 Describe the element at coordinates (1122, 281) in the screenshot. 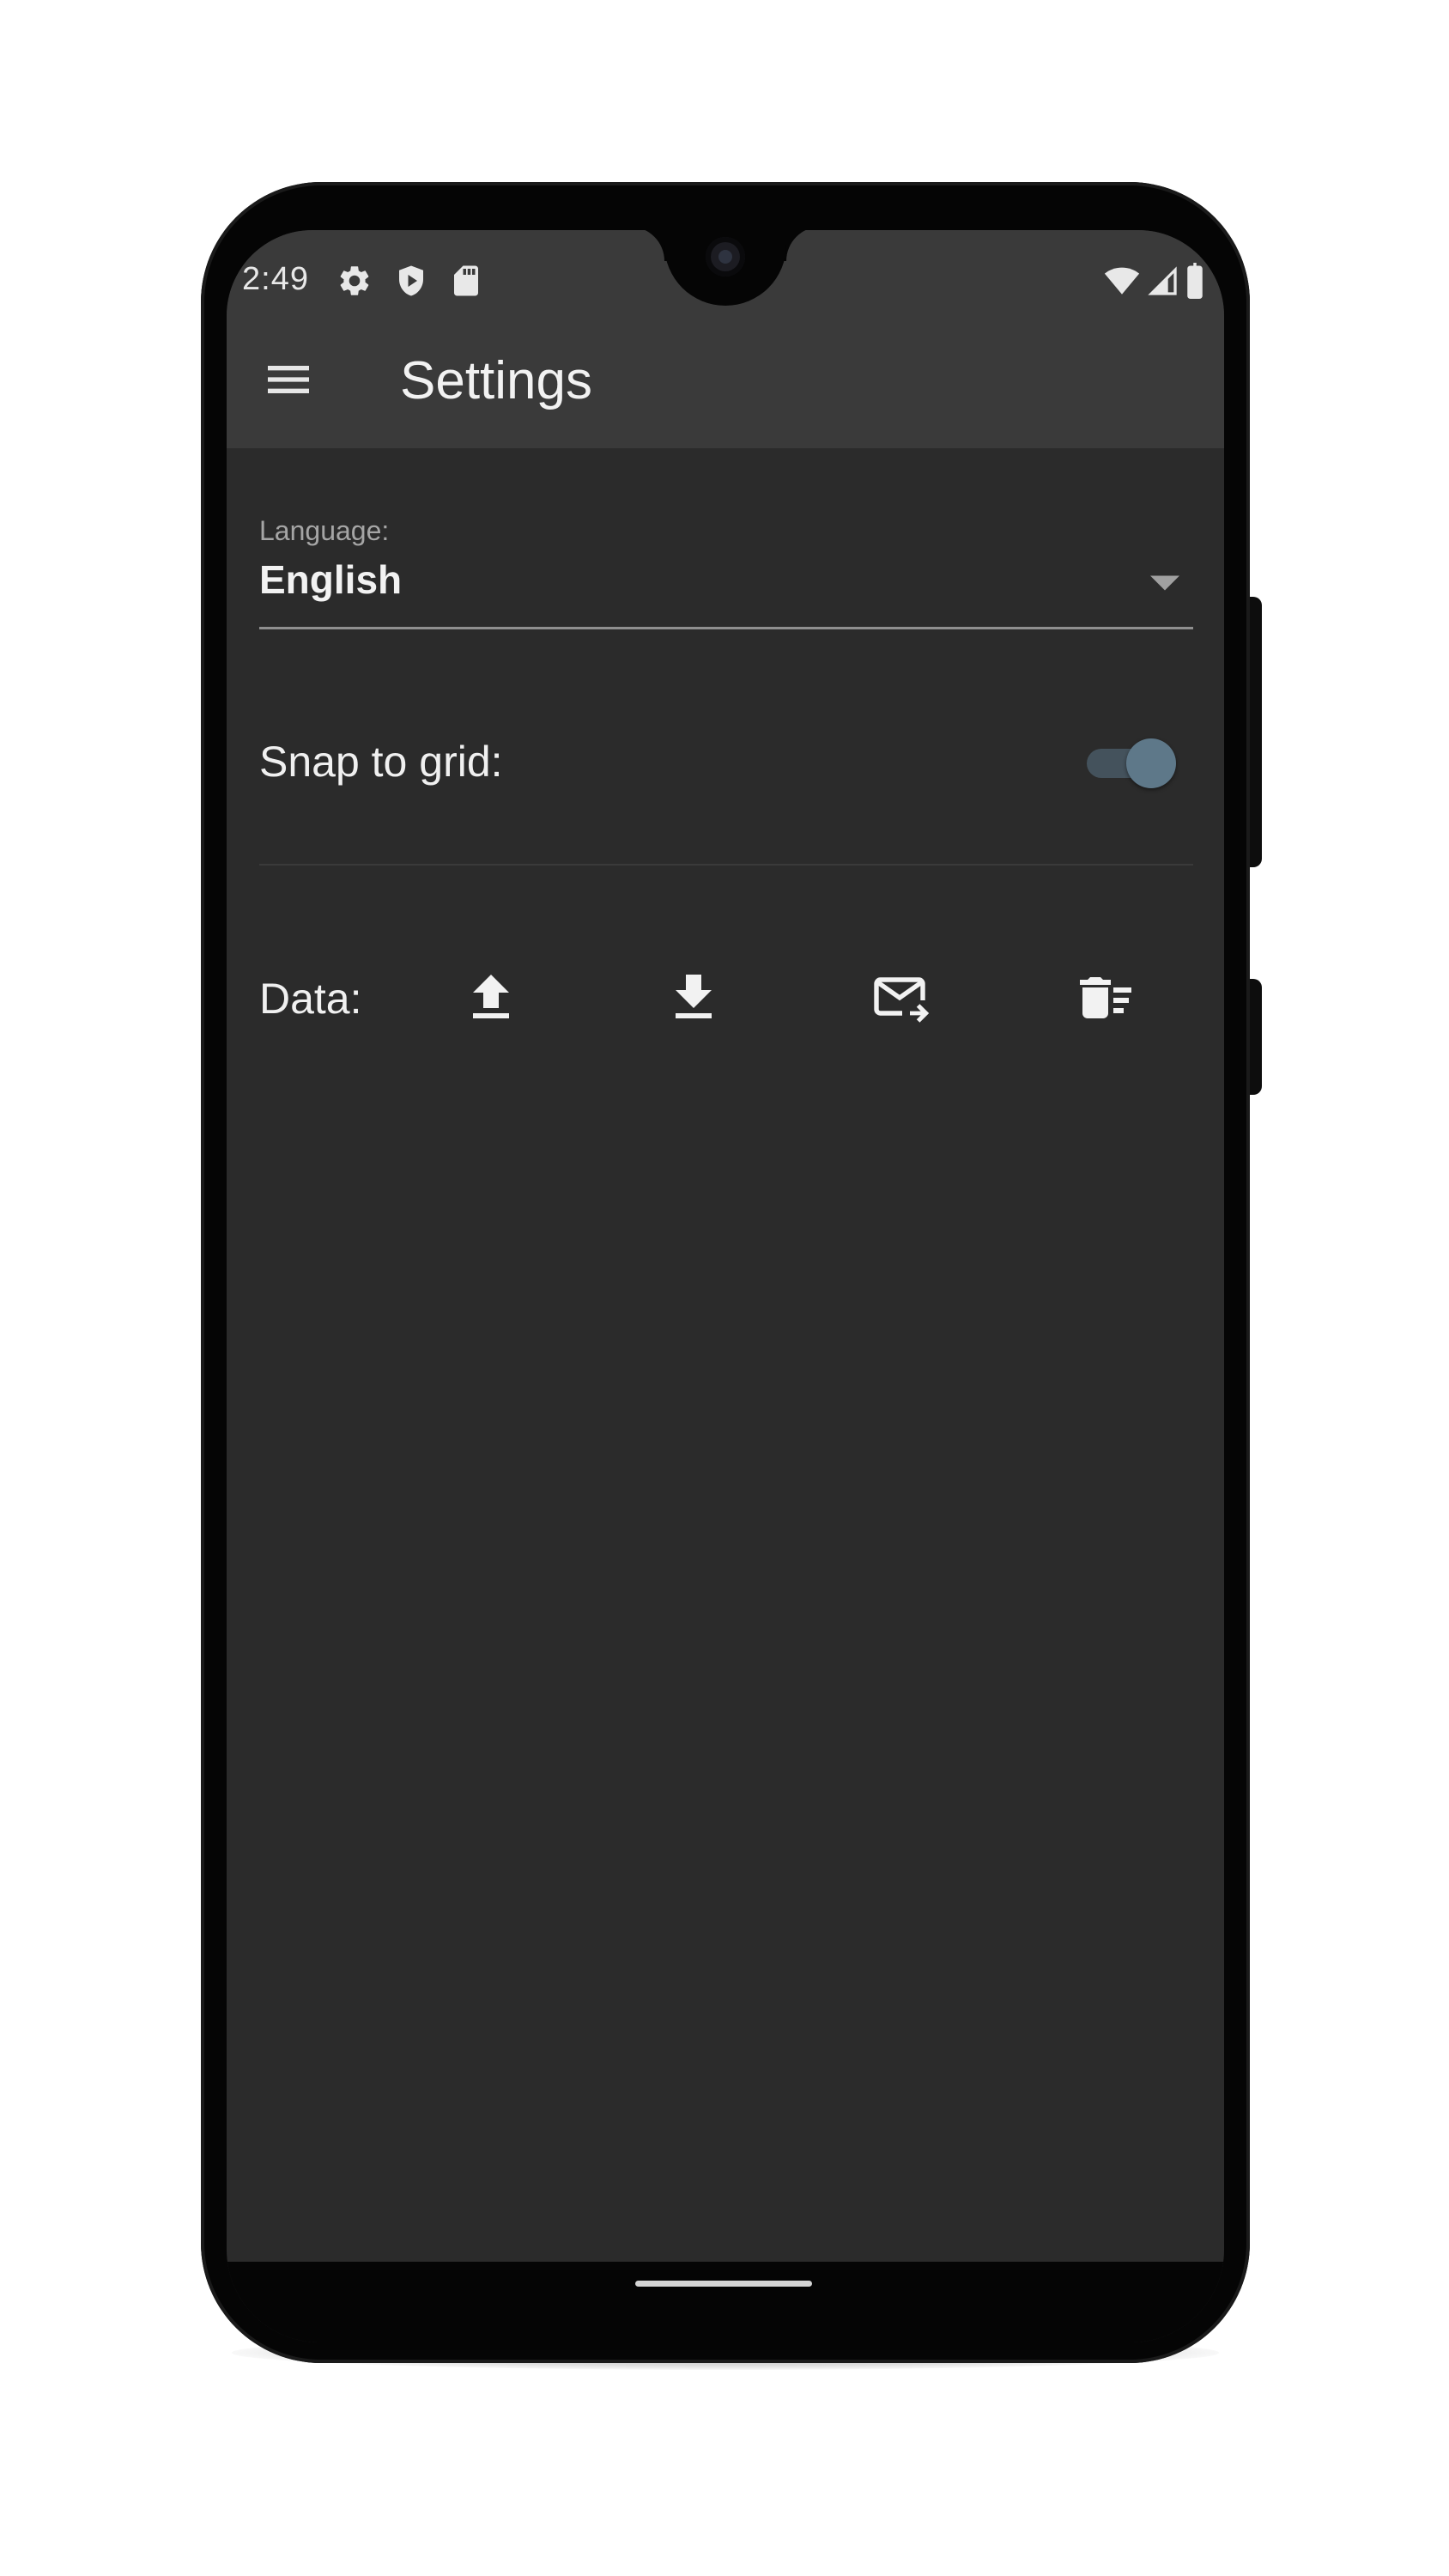

I see `wifi-icon` at that location.